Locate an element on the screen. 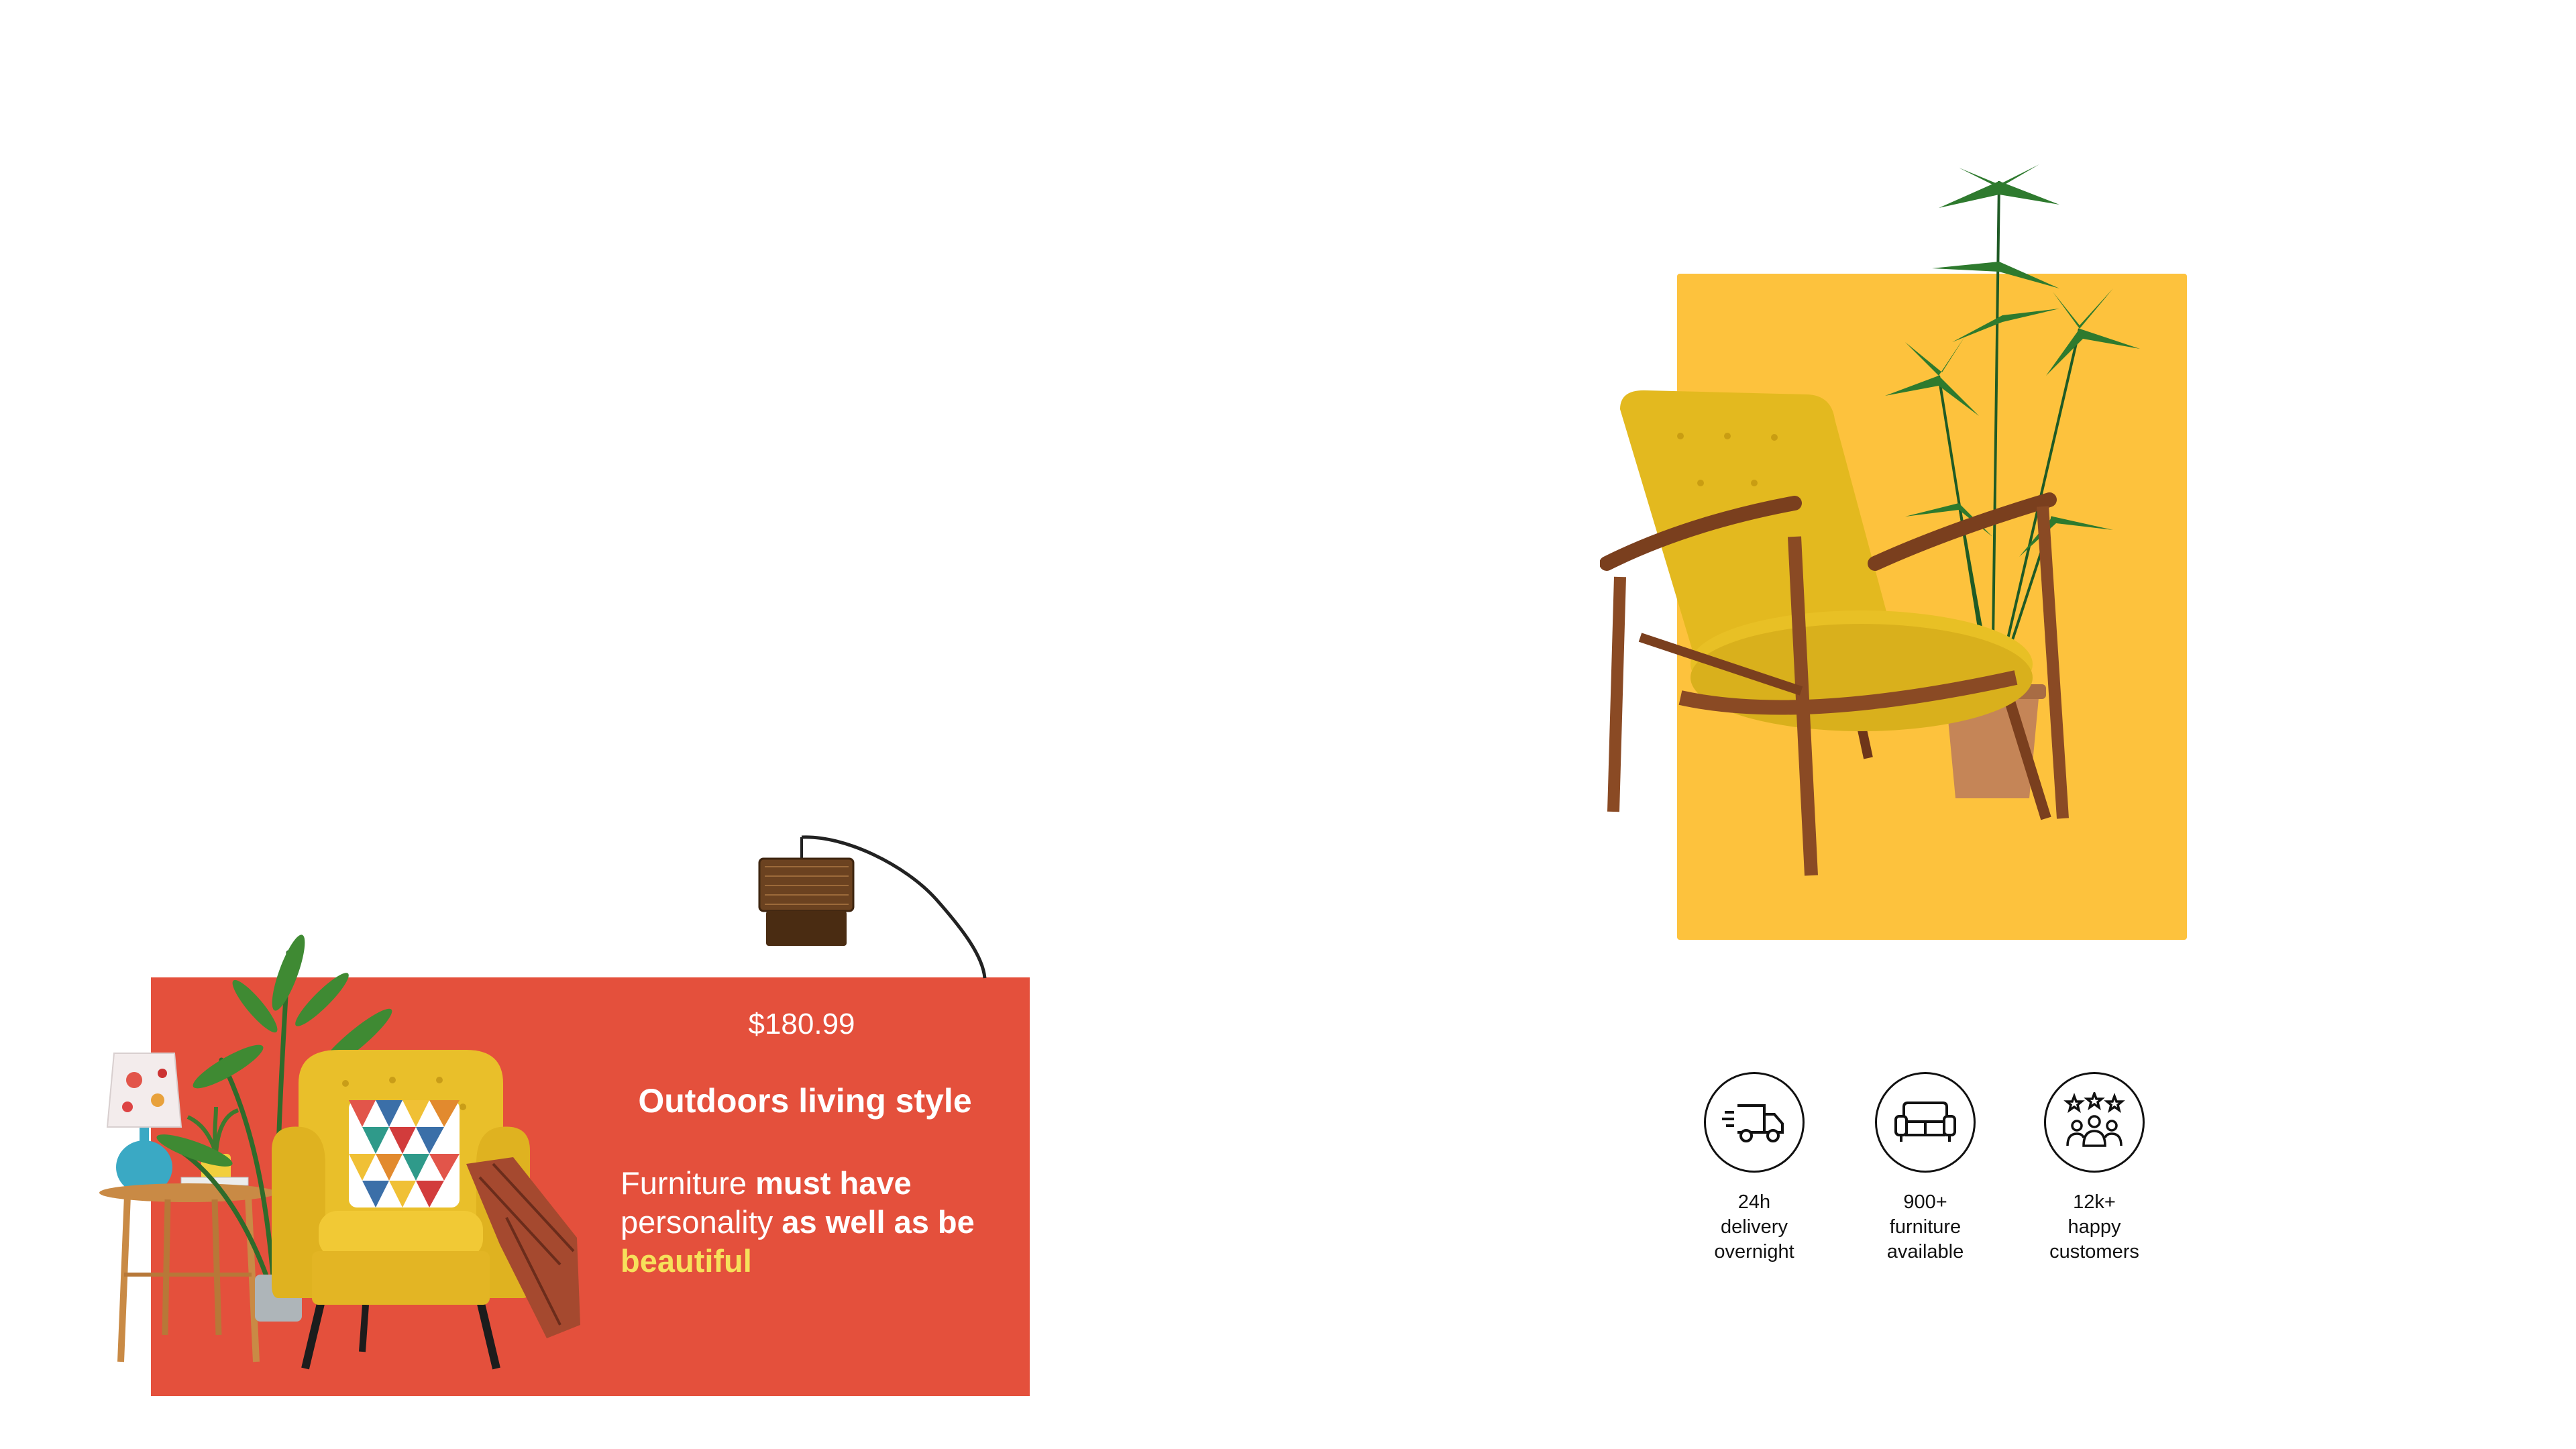 This screenshot has height=1449, width=2576. tagline-highlight: beautiful is located at coordinates (686, 1261).